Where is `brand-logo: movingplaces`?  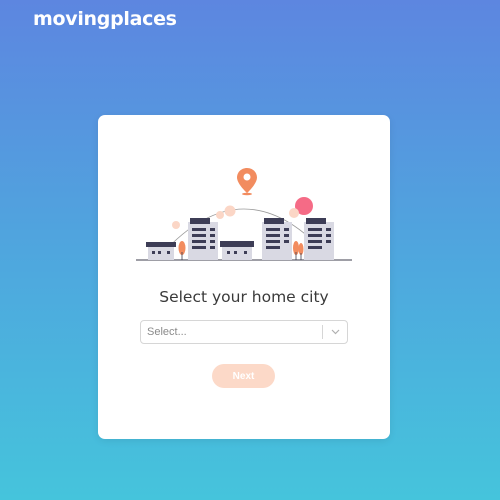
brand-logo: movingplaces is located at coordinates (105, 19).